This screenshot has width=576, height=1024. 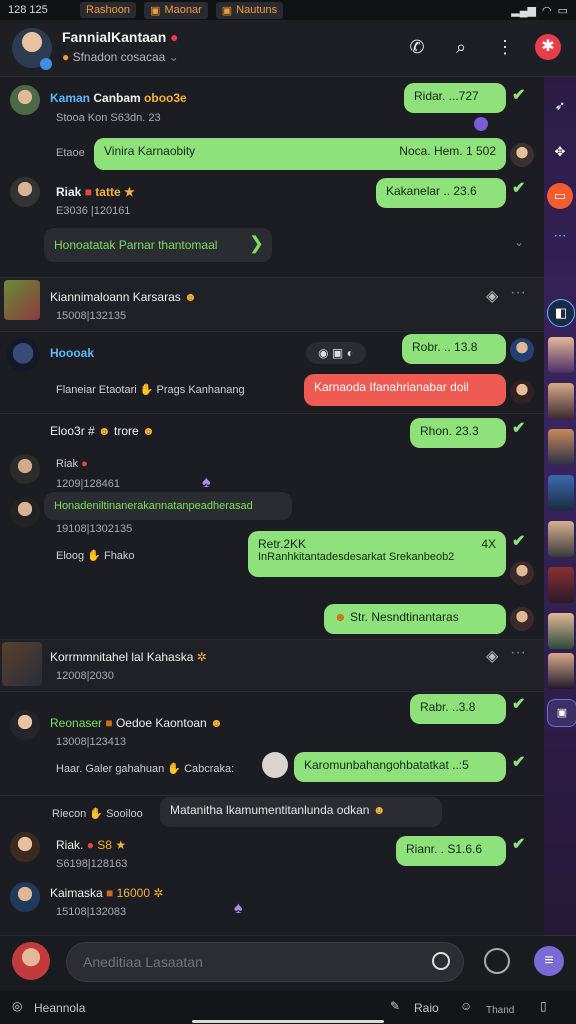 What do you see at coordinates (288, 10) in the screenshot?
I see `status-bar: 128 125 Rashoon ▣ Maonar ▣ Nautuns ▂▄▆ ◠ ▭` at bounding box center [288, 10].